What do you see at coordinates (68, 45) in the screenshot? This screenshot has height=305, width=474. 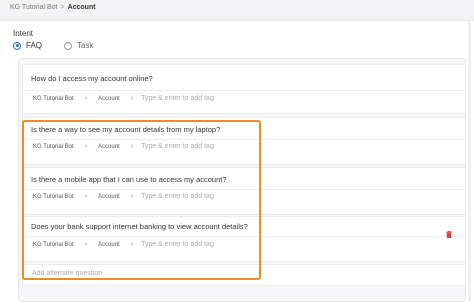 I see `radio-task` at bounding box center [68, 45].